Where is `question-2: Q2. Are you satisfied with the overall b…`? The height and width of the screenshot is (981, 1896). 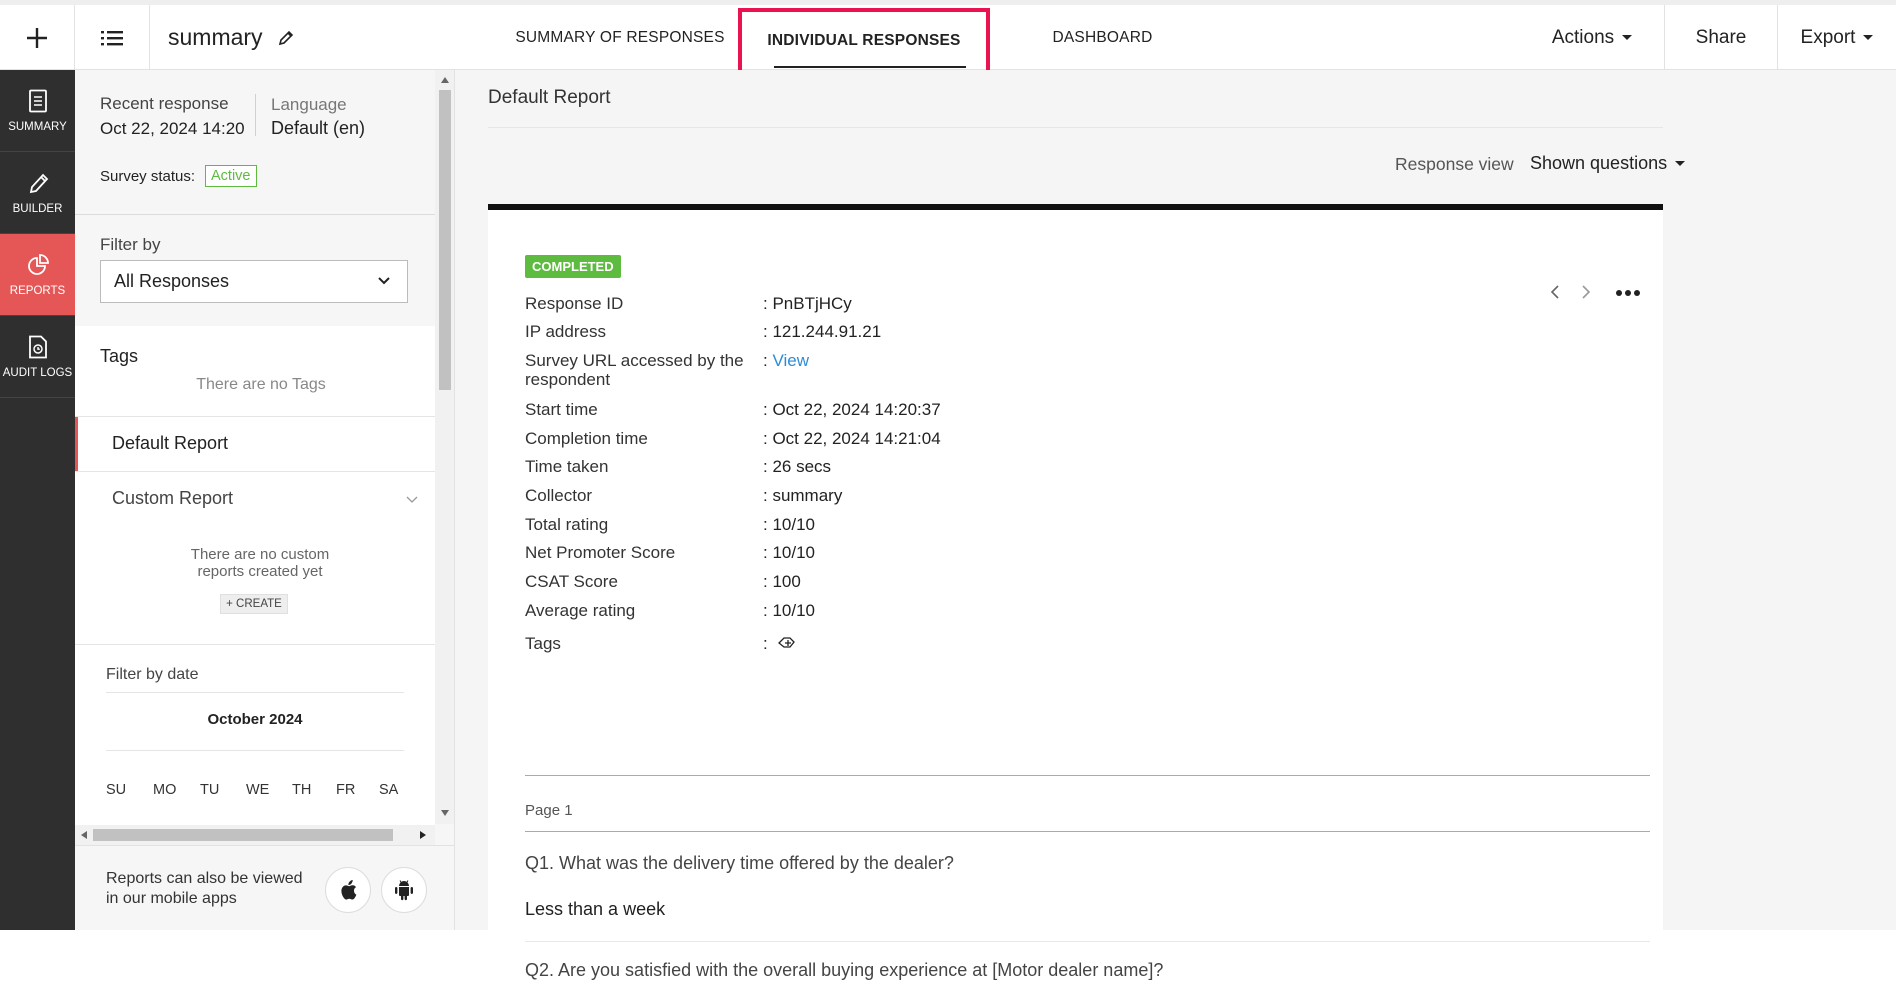
question-2: Q2. Are you satisfied with the overall b… is located at coordinates (844, 970).